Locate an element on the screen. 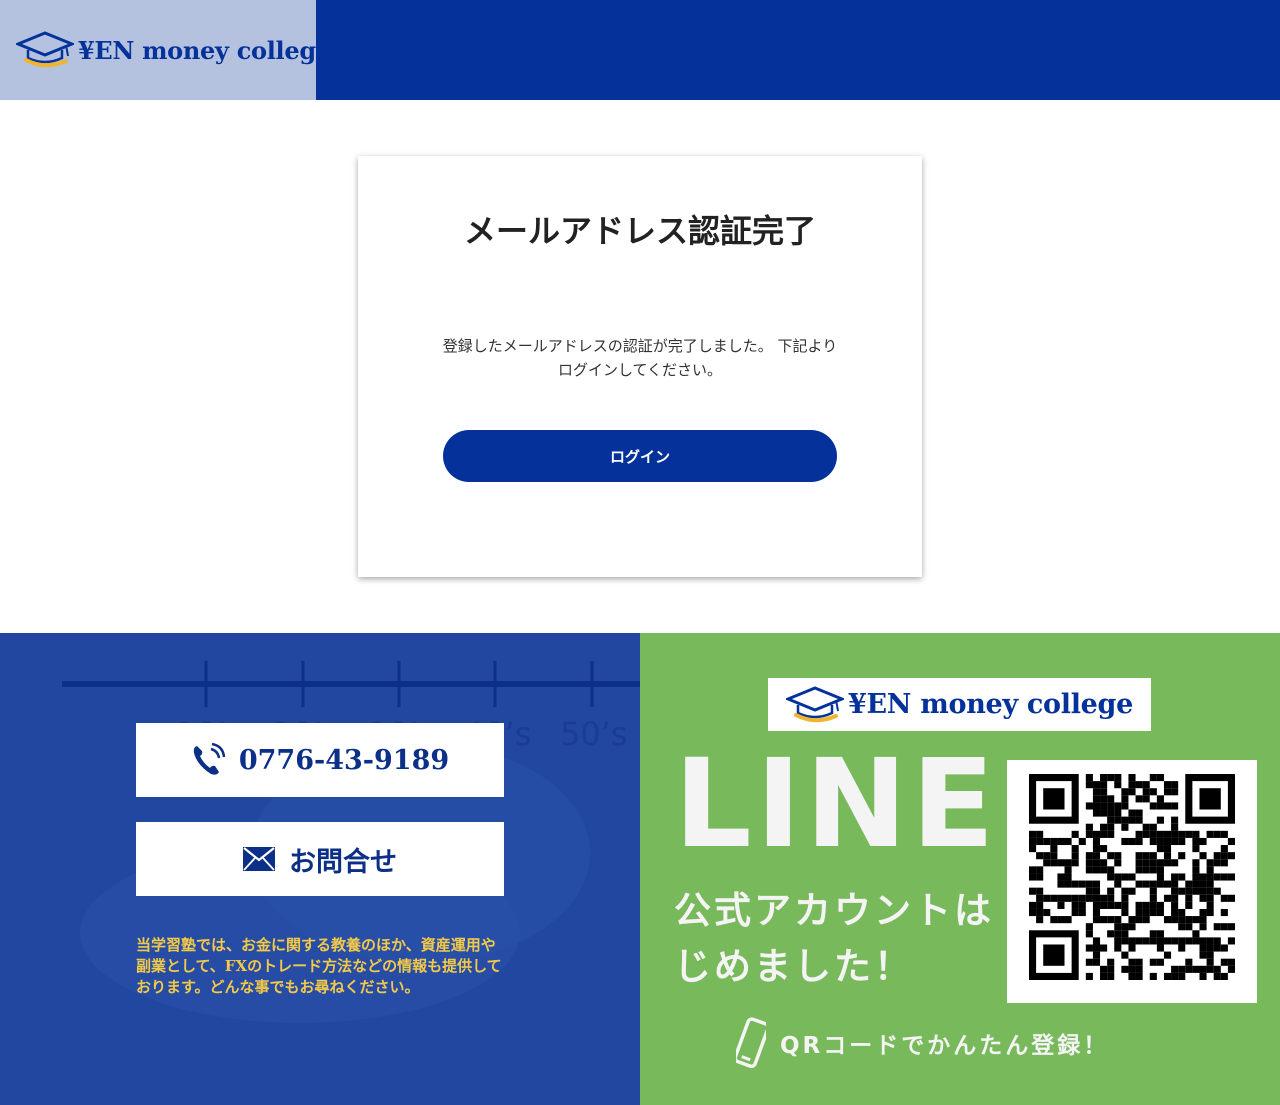  contact-button: お問合せ is located at coordinates (320, 859).